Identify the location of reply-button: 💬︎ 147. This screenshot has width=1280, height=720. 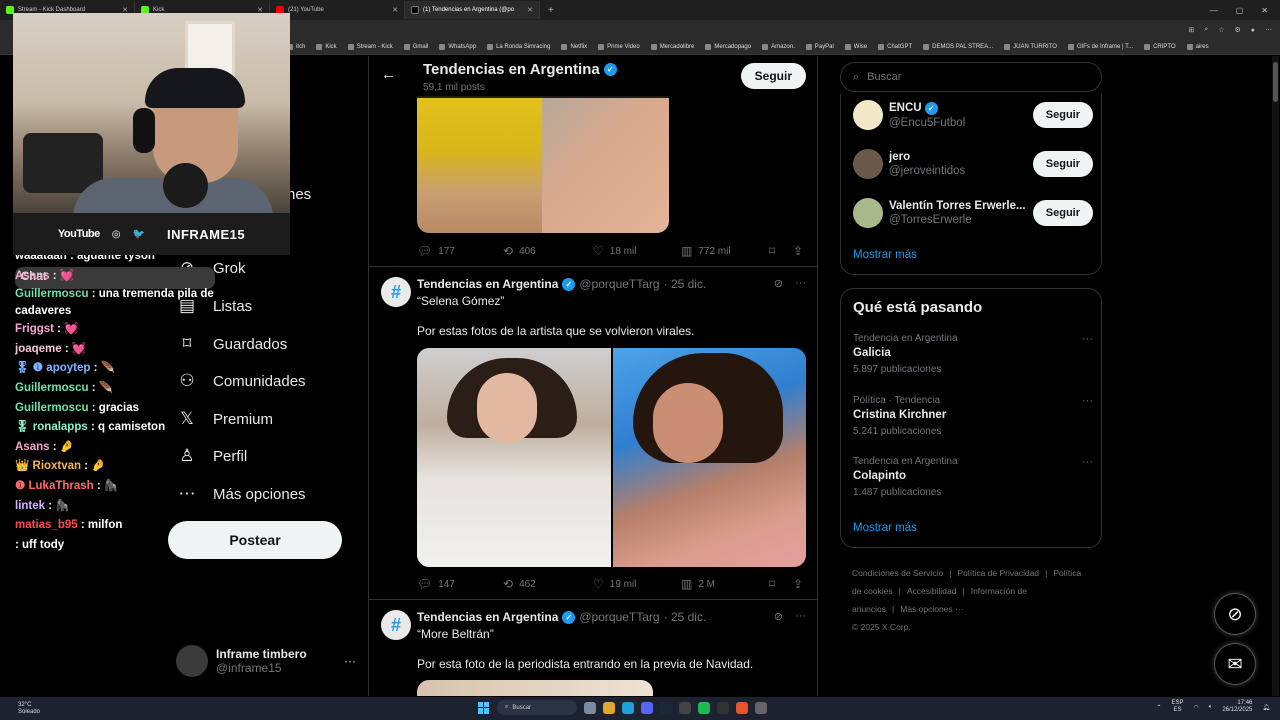
(460, 584).